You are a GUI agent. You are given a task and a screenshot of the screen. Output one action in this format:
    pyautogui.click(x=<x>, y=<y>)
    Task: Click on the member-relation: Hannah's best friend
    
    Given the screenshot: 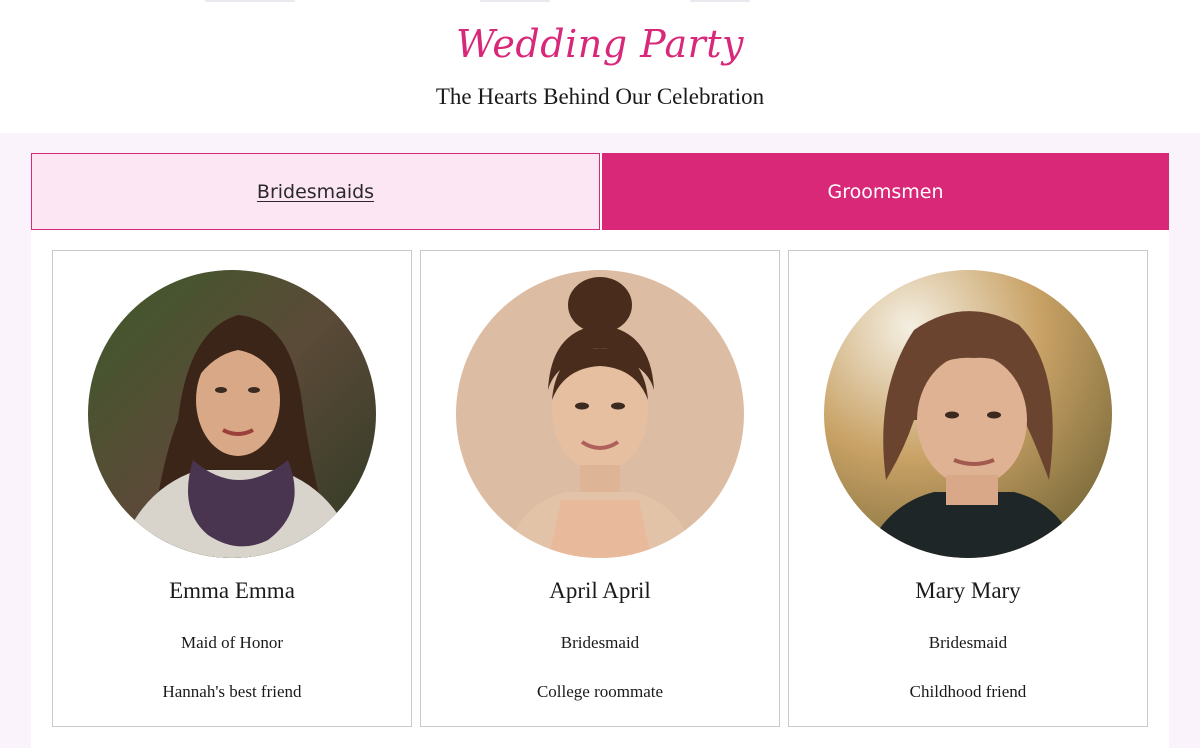 What is the action you would take?
    pyautogui.click(x=232, y=691)
    